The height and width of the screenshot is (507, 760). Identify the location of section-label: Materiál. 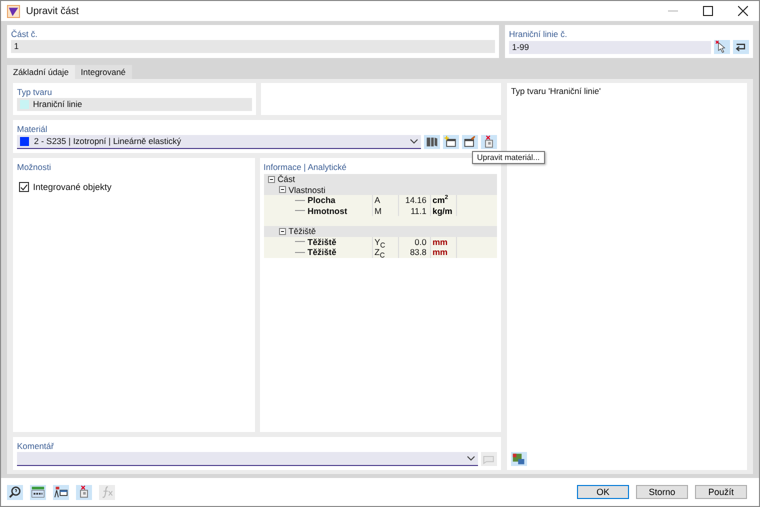
(32, 129).